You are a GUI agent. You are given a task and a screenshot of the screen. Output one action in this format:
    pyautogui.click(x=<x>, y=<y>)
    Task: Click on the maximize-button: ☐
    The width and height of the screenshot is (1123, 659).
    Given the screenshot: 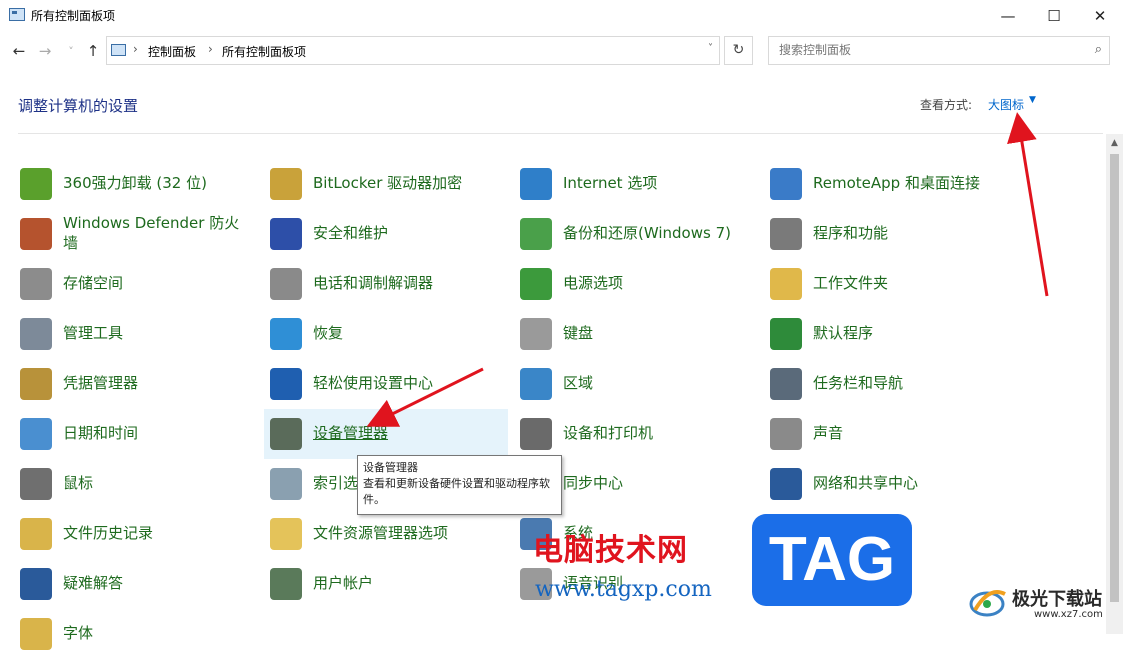 What is the action you would take?
    pyautogui.click(x=1054, y=15)
    